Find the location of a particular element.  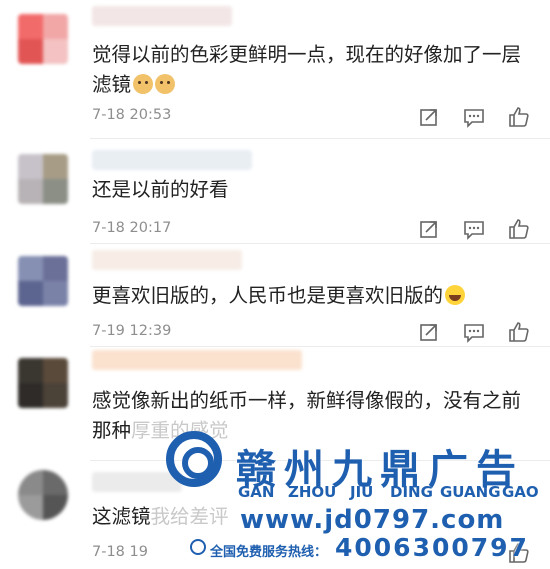

watermark-hotline: 4006300797 is located at coordinates (432, 547).